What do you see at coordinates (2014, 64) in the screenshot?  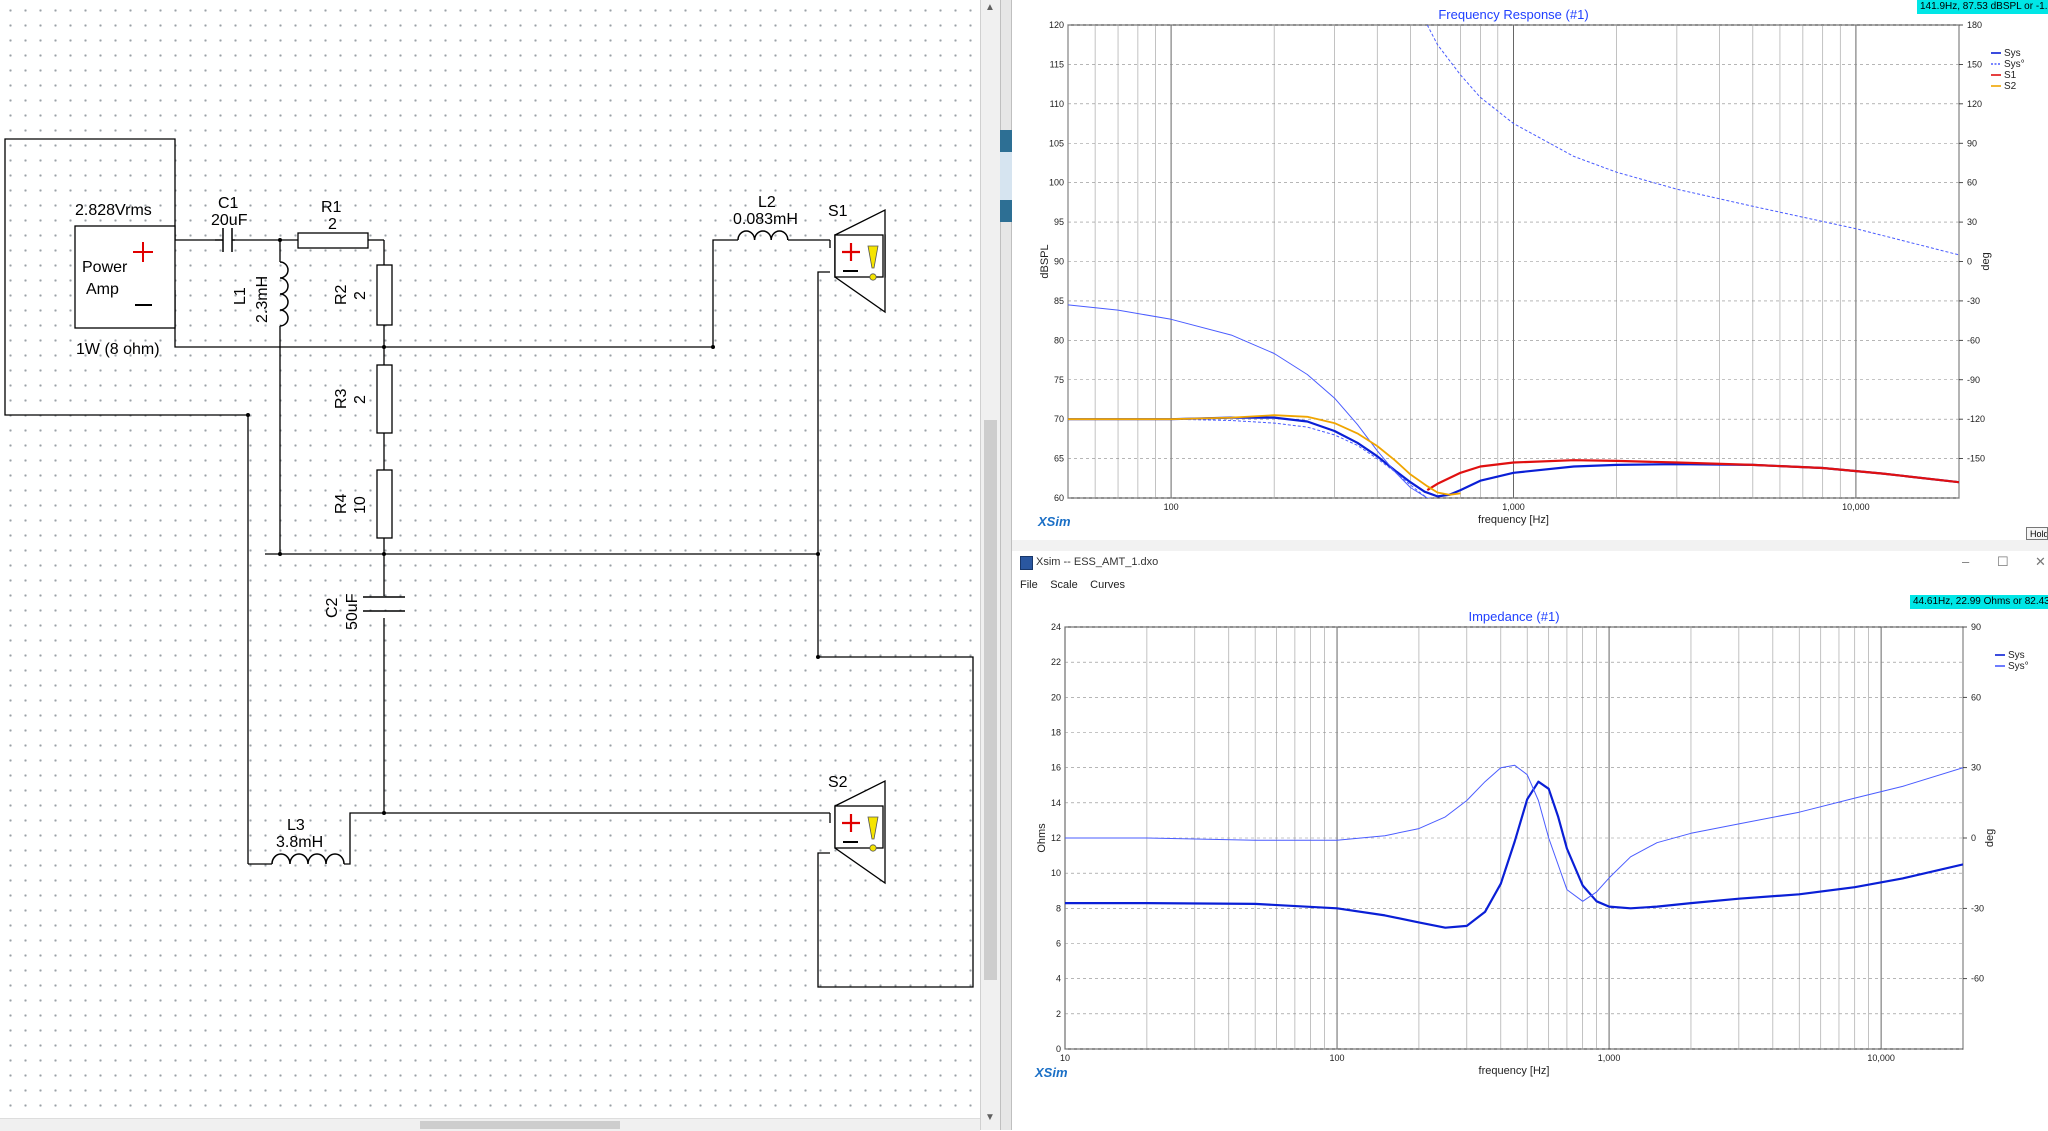 I see `fr-legend-label: Sys°` at bounding box center [2014, 64].